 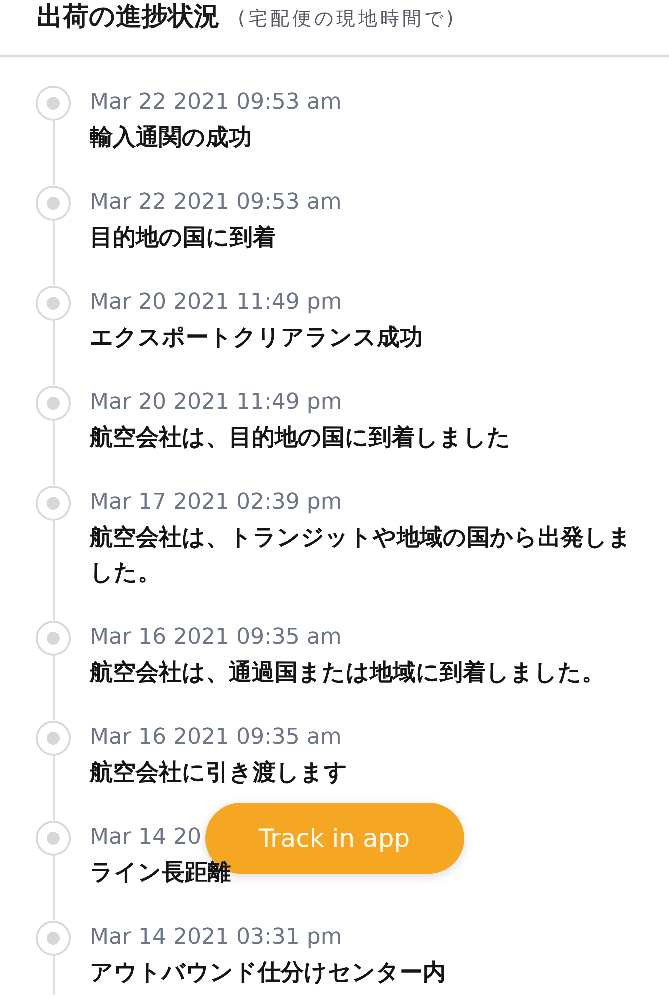 What do you see at coordinates (216, 502) in the screenshot?
I see `event-date: Mar 17 2021 02:39 pm` at bounding box center [216, 502].